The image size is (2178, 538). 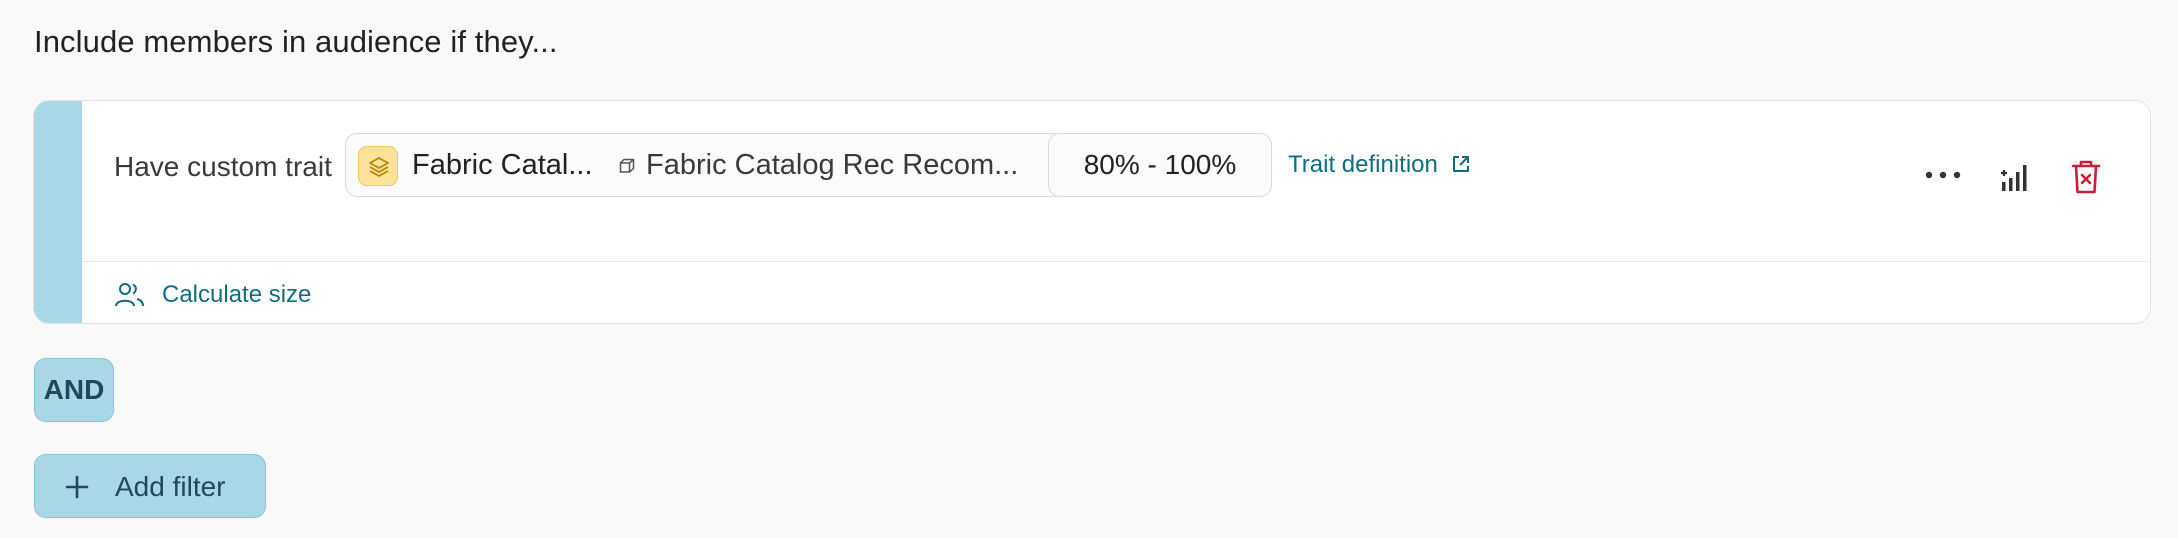 What do you see at coordinates (74, 390) in the screenshot?
I see `and-operator-badge: AND` at bounding box center [74, 390].